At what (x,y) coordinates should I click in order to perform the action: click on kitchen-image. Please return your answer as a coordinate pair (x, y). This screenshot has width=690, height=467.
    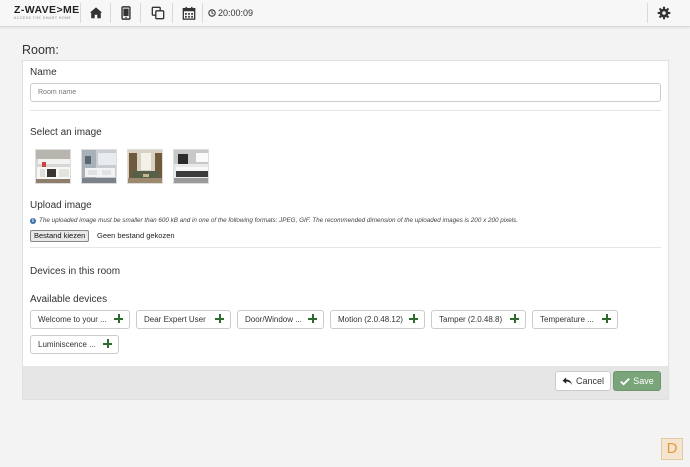
    Looking at the image, I should click on (53, 166).